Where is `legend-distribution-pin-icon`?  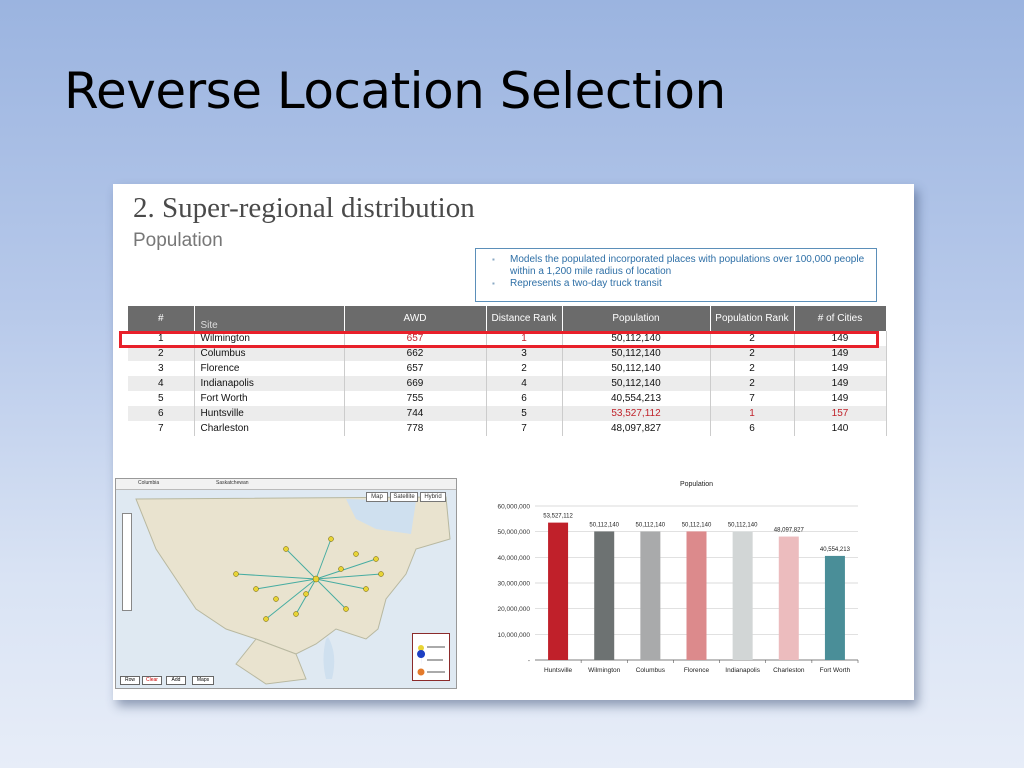
legend-distribution-pin-icon is located at coordinates (421, 658).